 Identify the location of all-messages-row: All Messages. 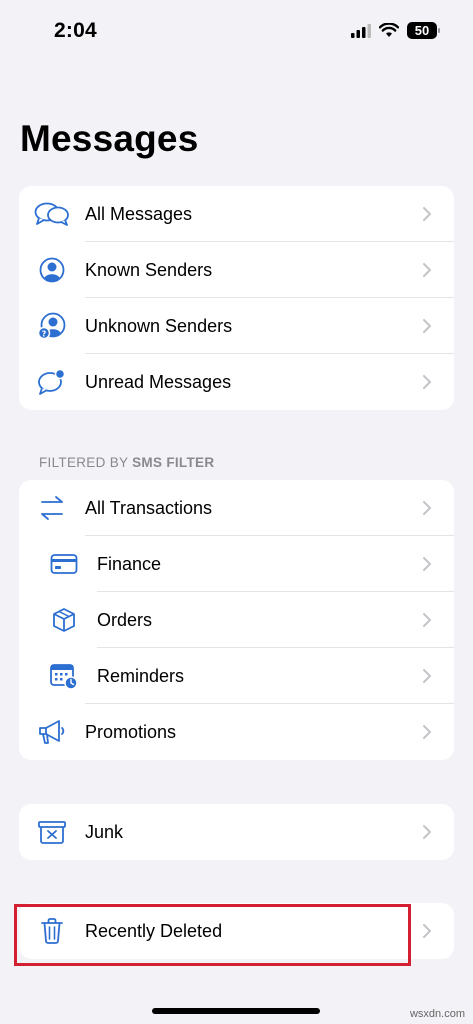
(236, 214).